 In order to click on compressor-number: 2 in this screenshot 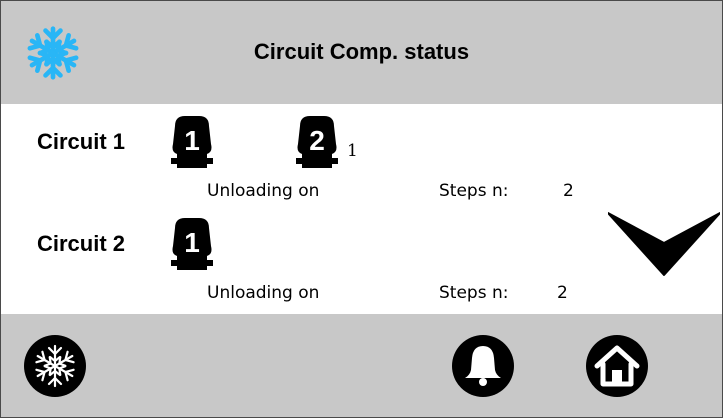, I will do `click(317, 140)`.